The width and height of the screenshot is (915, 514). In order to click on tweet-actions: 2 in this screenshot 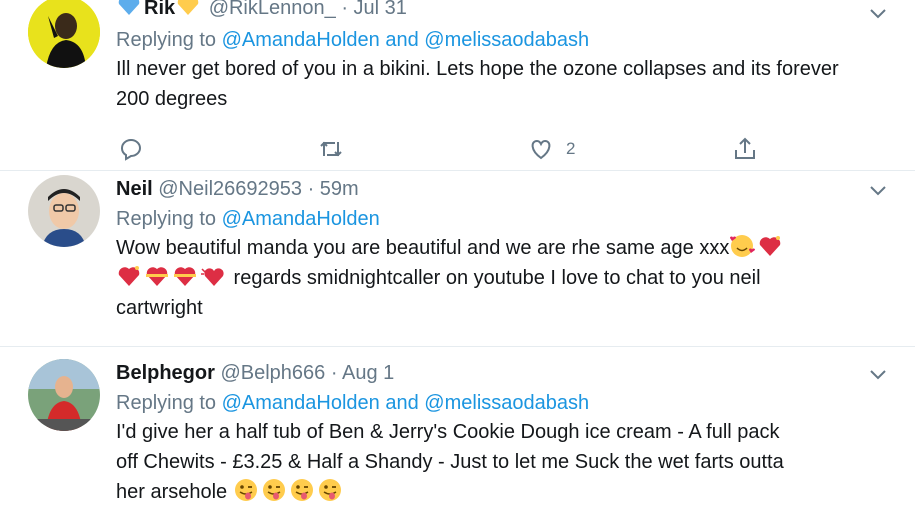, I will do `click(466, 149)`.